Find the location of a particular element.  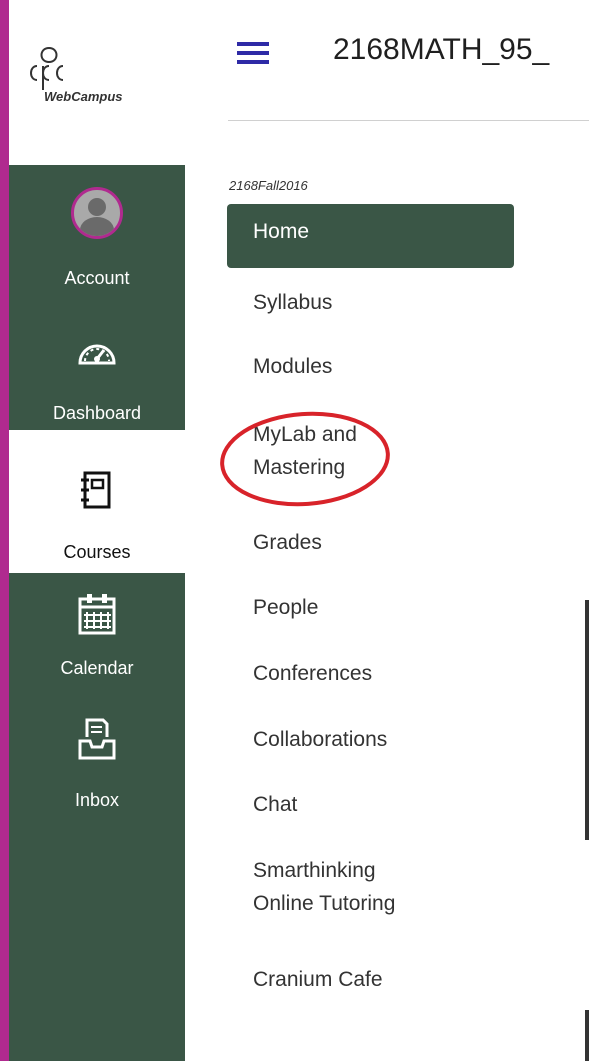

course-term: 2168Fall2016 is located at coordinates (268, 185).